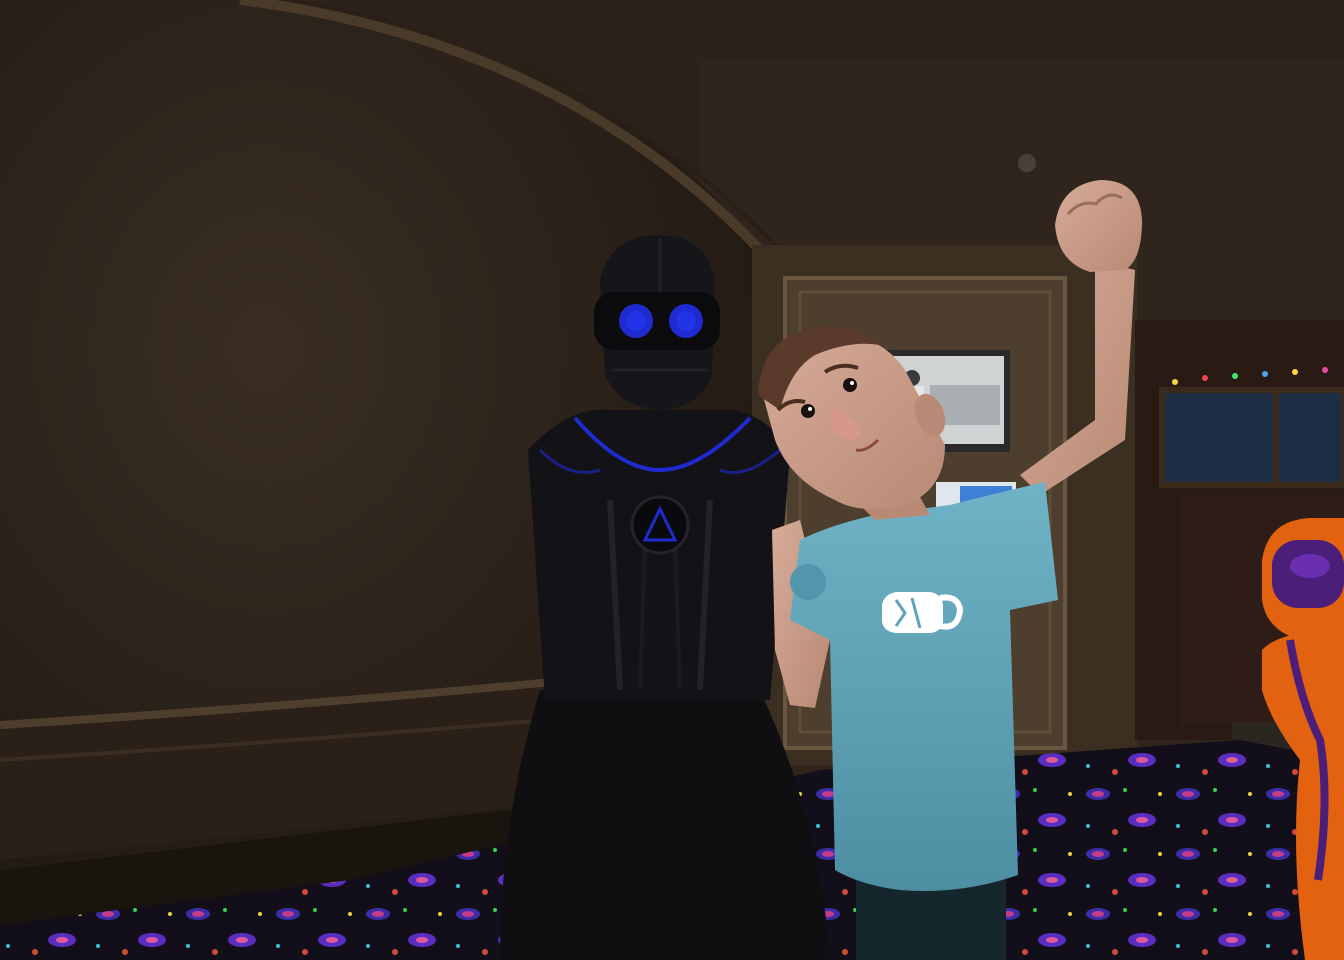  I want to click on window, so click(1251, 437).